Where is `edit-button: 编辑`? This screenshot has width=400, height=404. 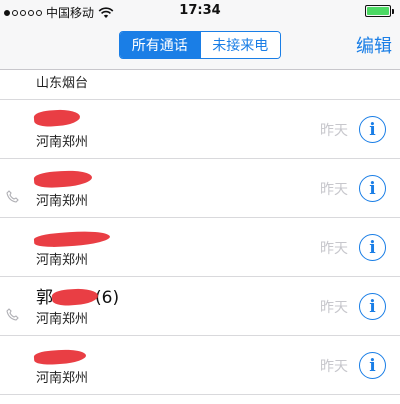 edit-button: 编辑 is located at coordinates (374, 45).